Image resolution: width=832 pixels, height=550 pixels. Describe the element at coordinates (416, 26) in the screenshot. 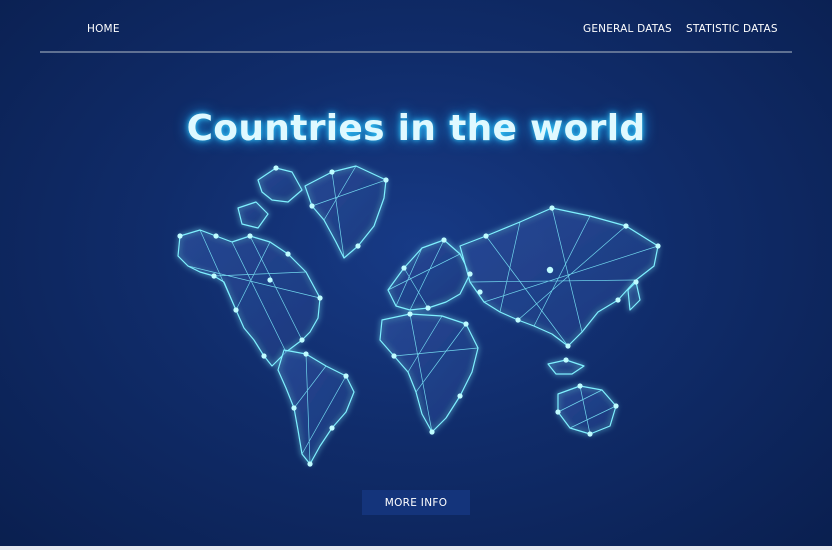

I see `top-navigation: HOME GENERAL DATAS STATISTIC DATAS` at that location.